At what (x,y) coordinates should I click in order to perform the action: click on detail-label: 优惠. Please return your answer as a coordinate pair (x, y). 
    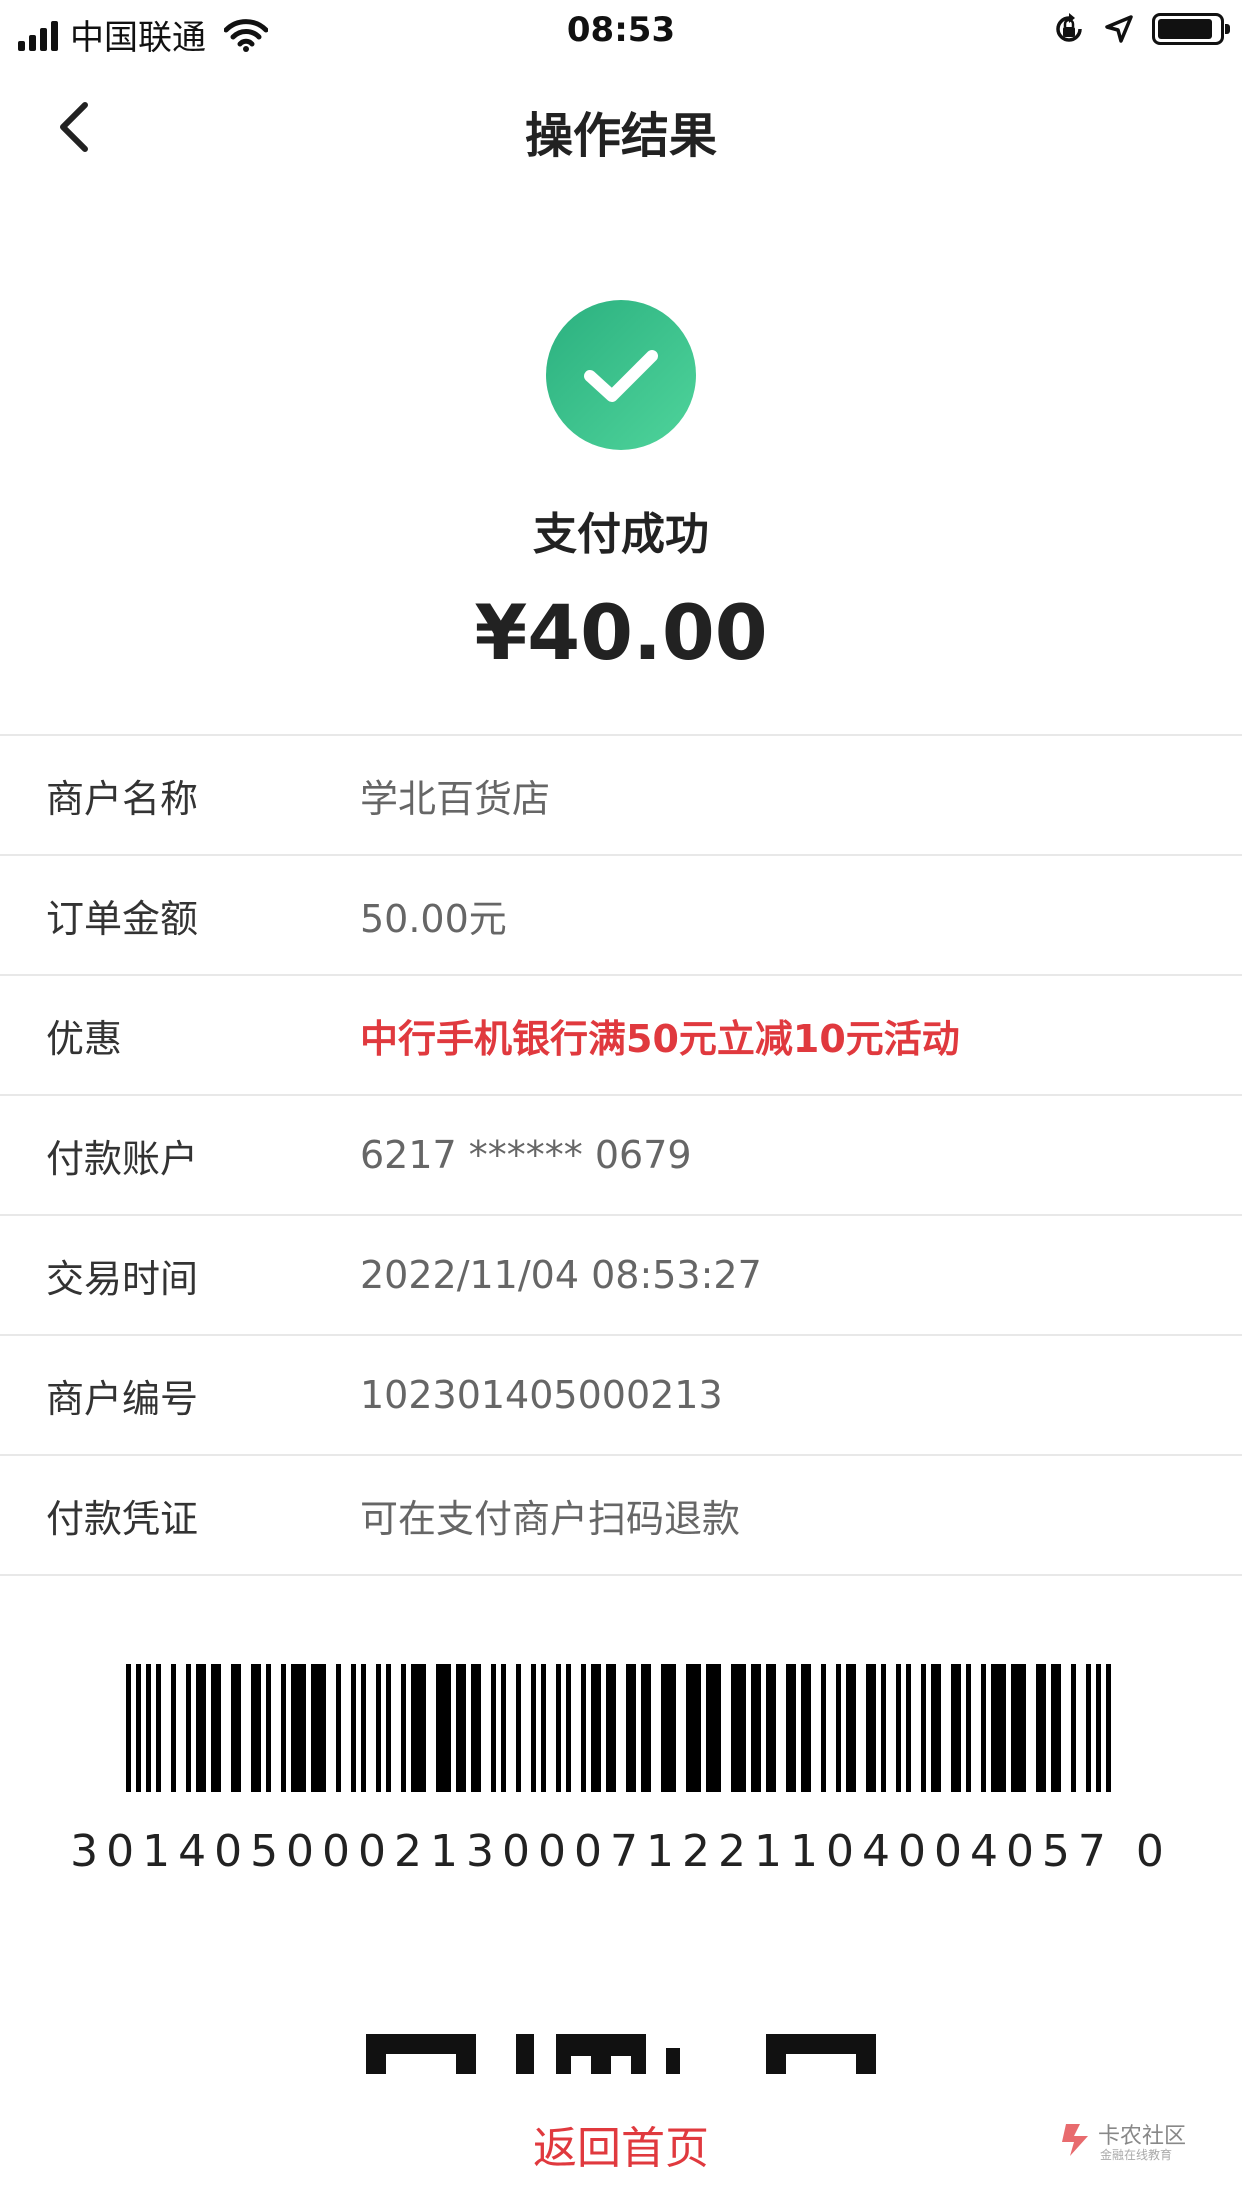
    Looking at the image, I should click on (84, 1038).